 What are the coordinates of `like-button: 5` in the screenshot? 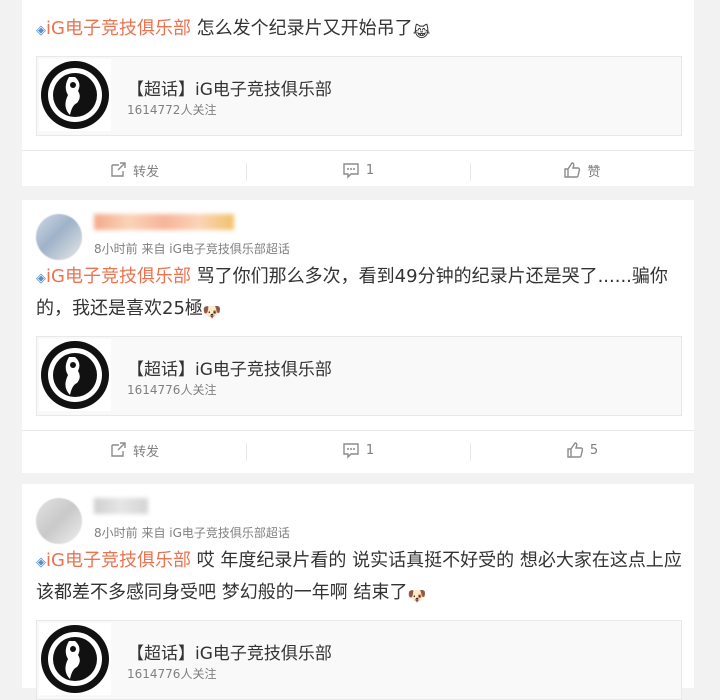 It's located at (582, 451).